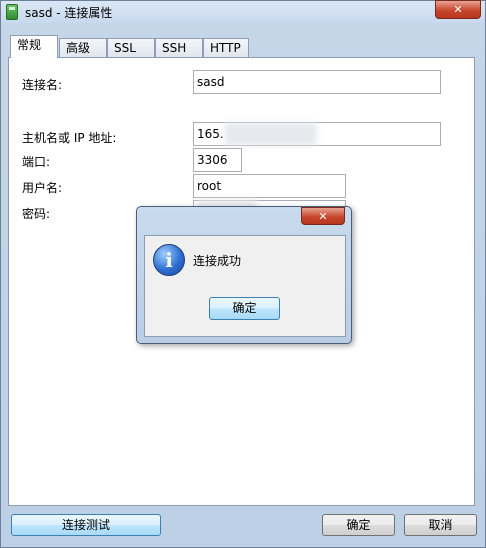  Describe the element at coordinates (169, 260) in the screenshot. I see `info-icon: i` at that location.